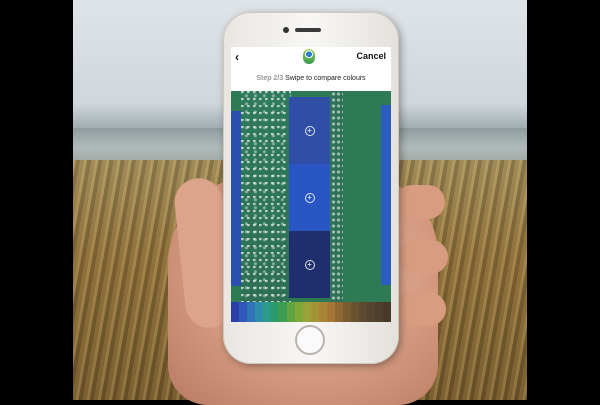 The image size is (600, 405). I want to click on cancel-button: Cancel, so click(371, 56).